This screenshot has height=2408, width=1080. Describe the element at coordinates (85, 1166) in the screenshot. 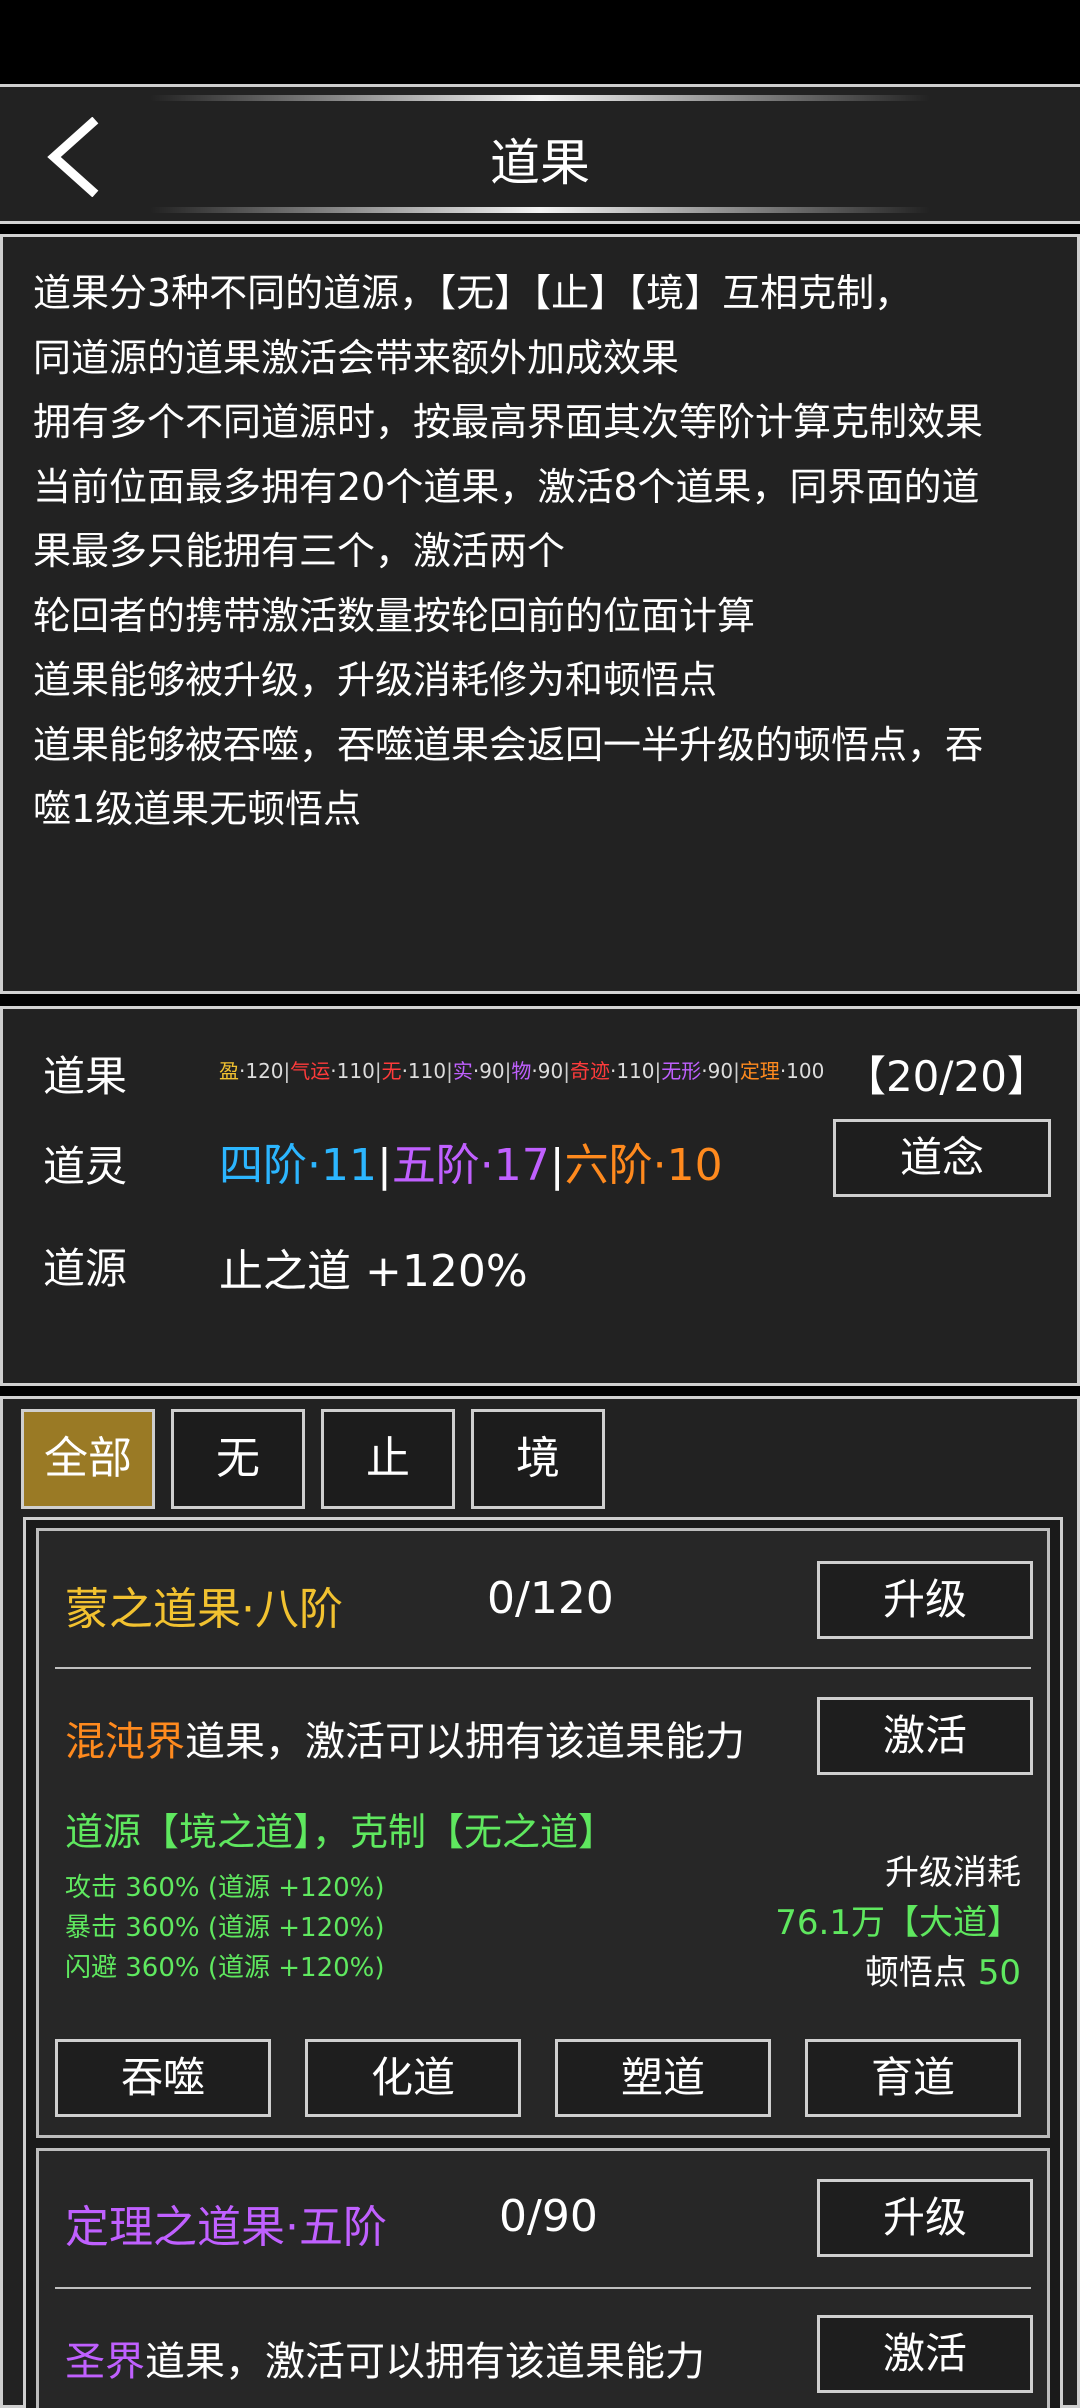

I see `daoling-label: 道灵` at that location.